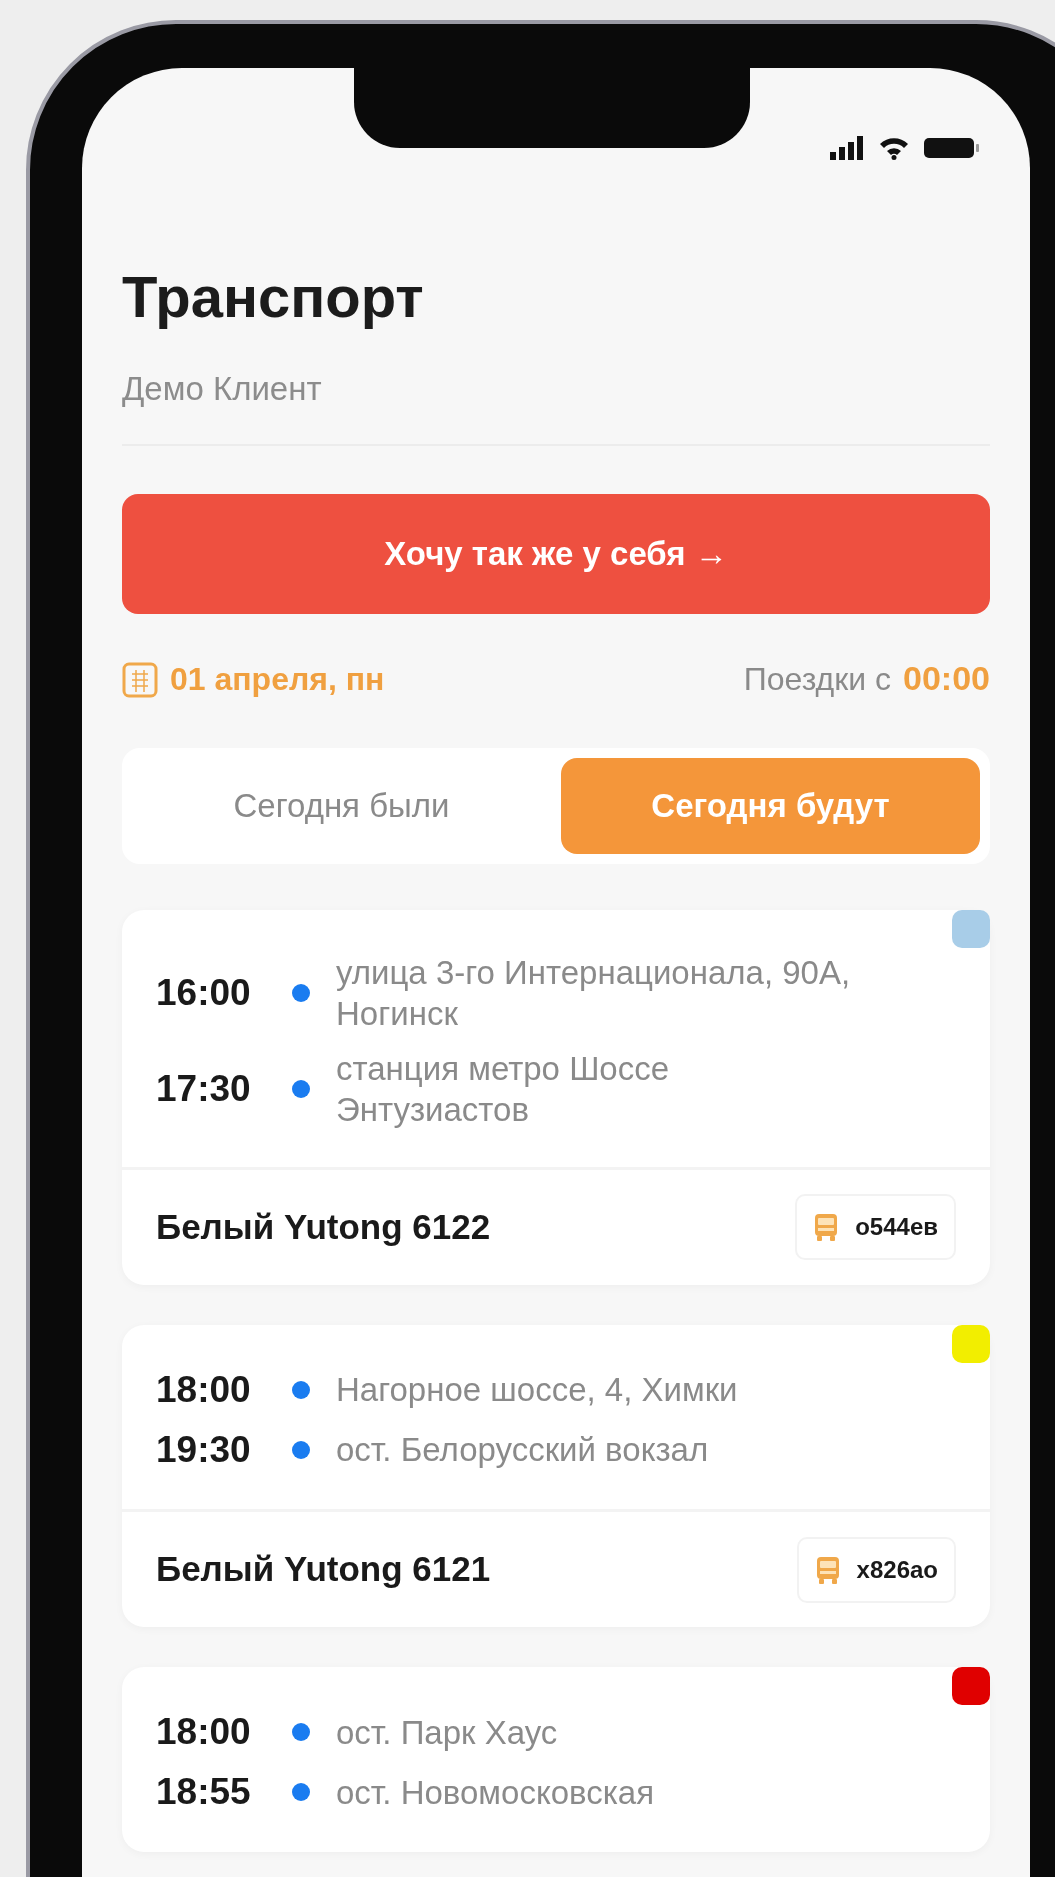 The image size is (1055, 1877). What do you see at coordinates (522, 1450) in the screenshot?
I see `stop-address: ост. Белорусский вокзал` at bounding box center [522, 1450].